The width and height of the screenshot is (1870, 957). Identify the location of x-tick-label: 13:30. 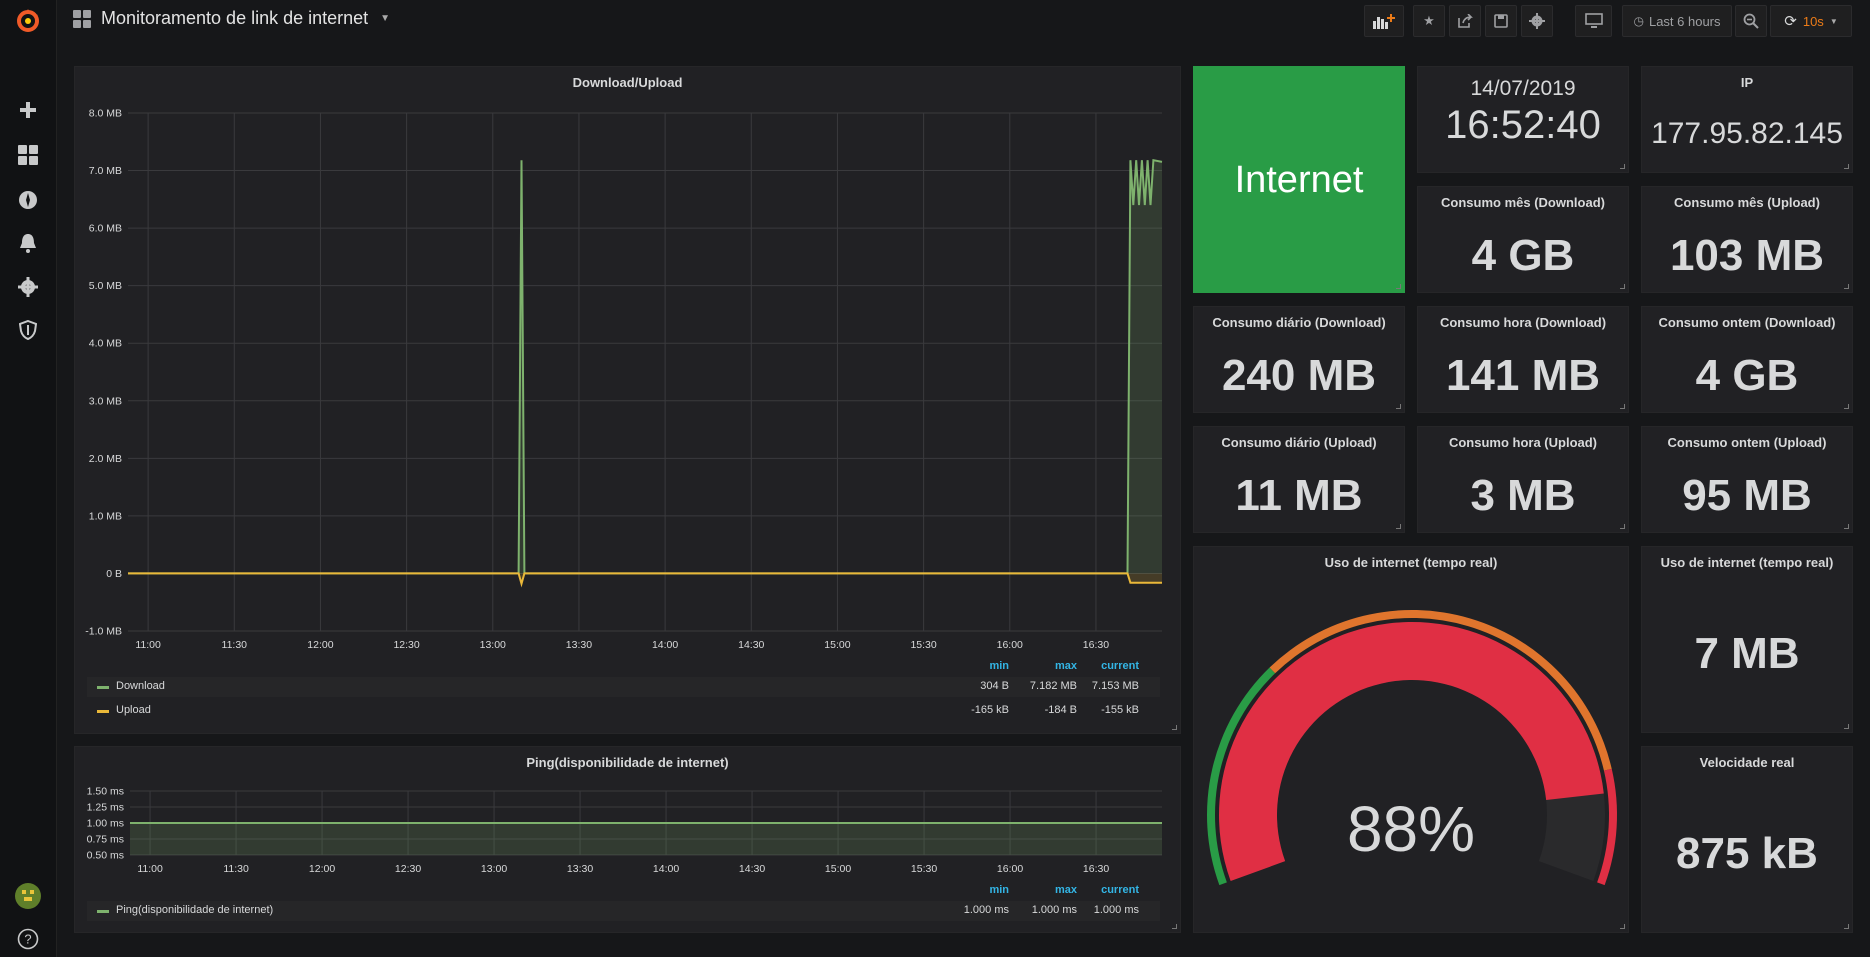
(580, 869).